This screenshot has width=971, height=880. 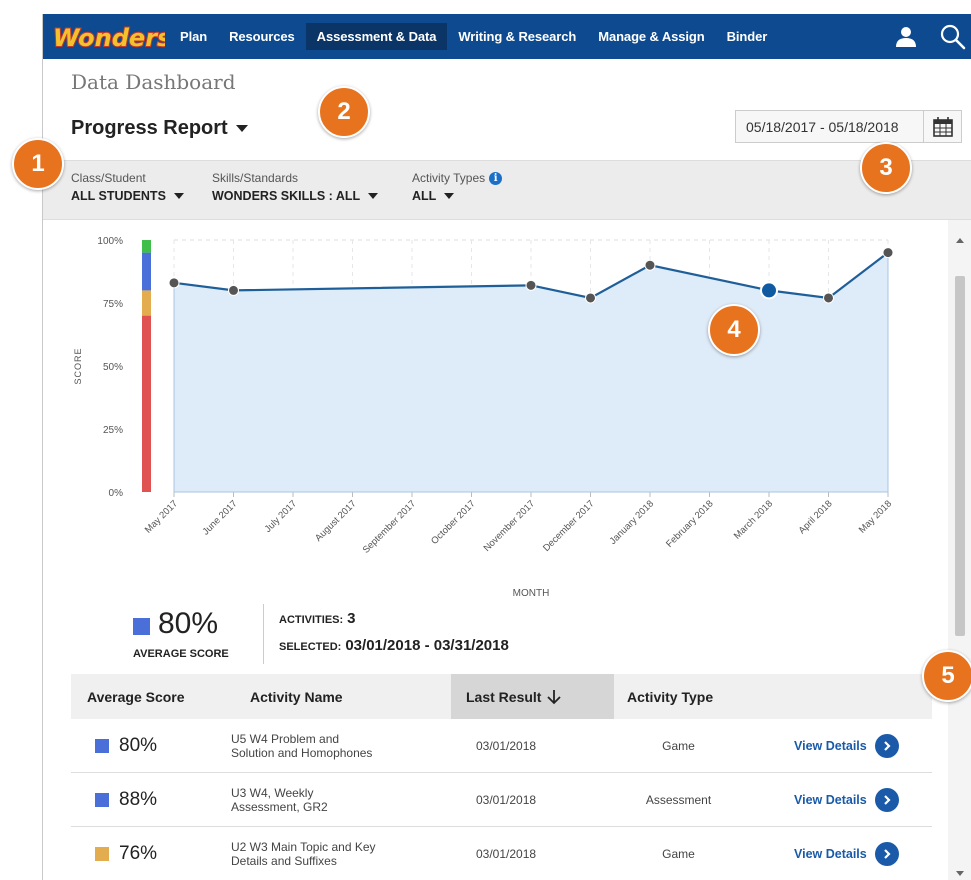 What do you see at coordinates (960, 456) in the screenshot?
I see `scroll-thumb` at bounding box center [960, 456].